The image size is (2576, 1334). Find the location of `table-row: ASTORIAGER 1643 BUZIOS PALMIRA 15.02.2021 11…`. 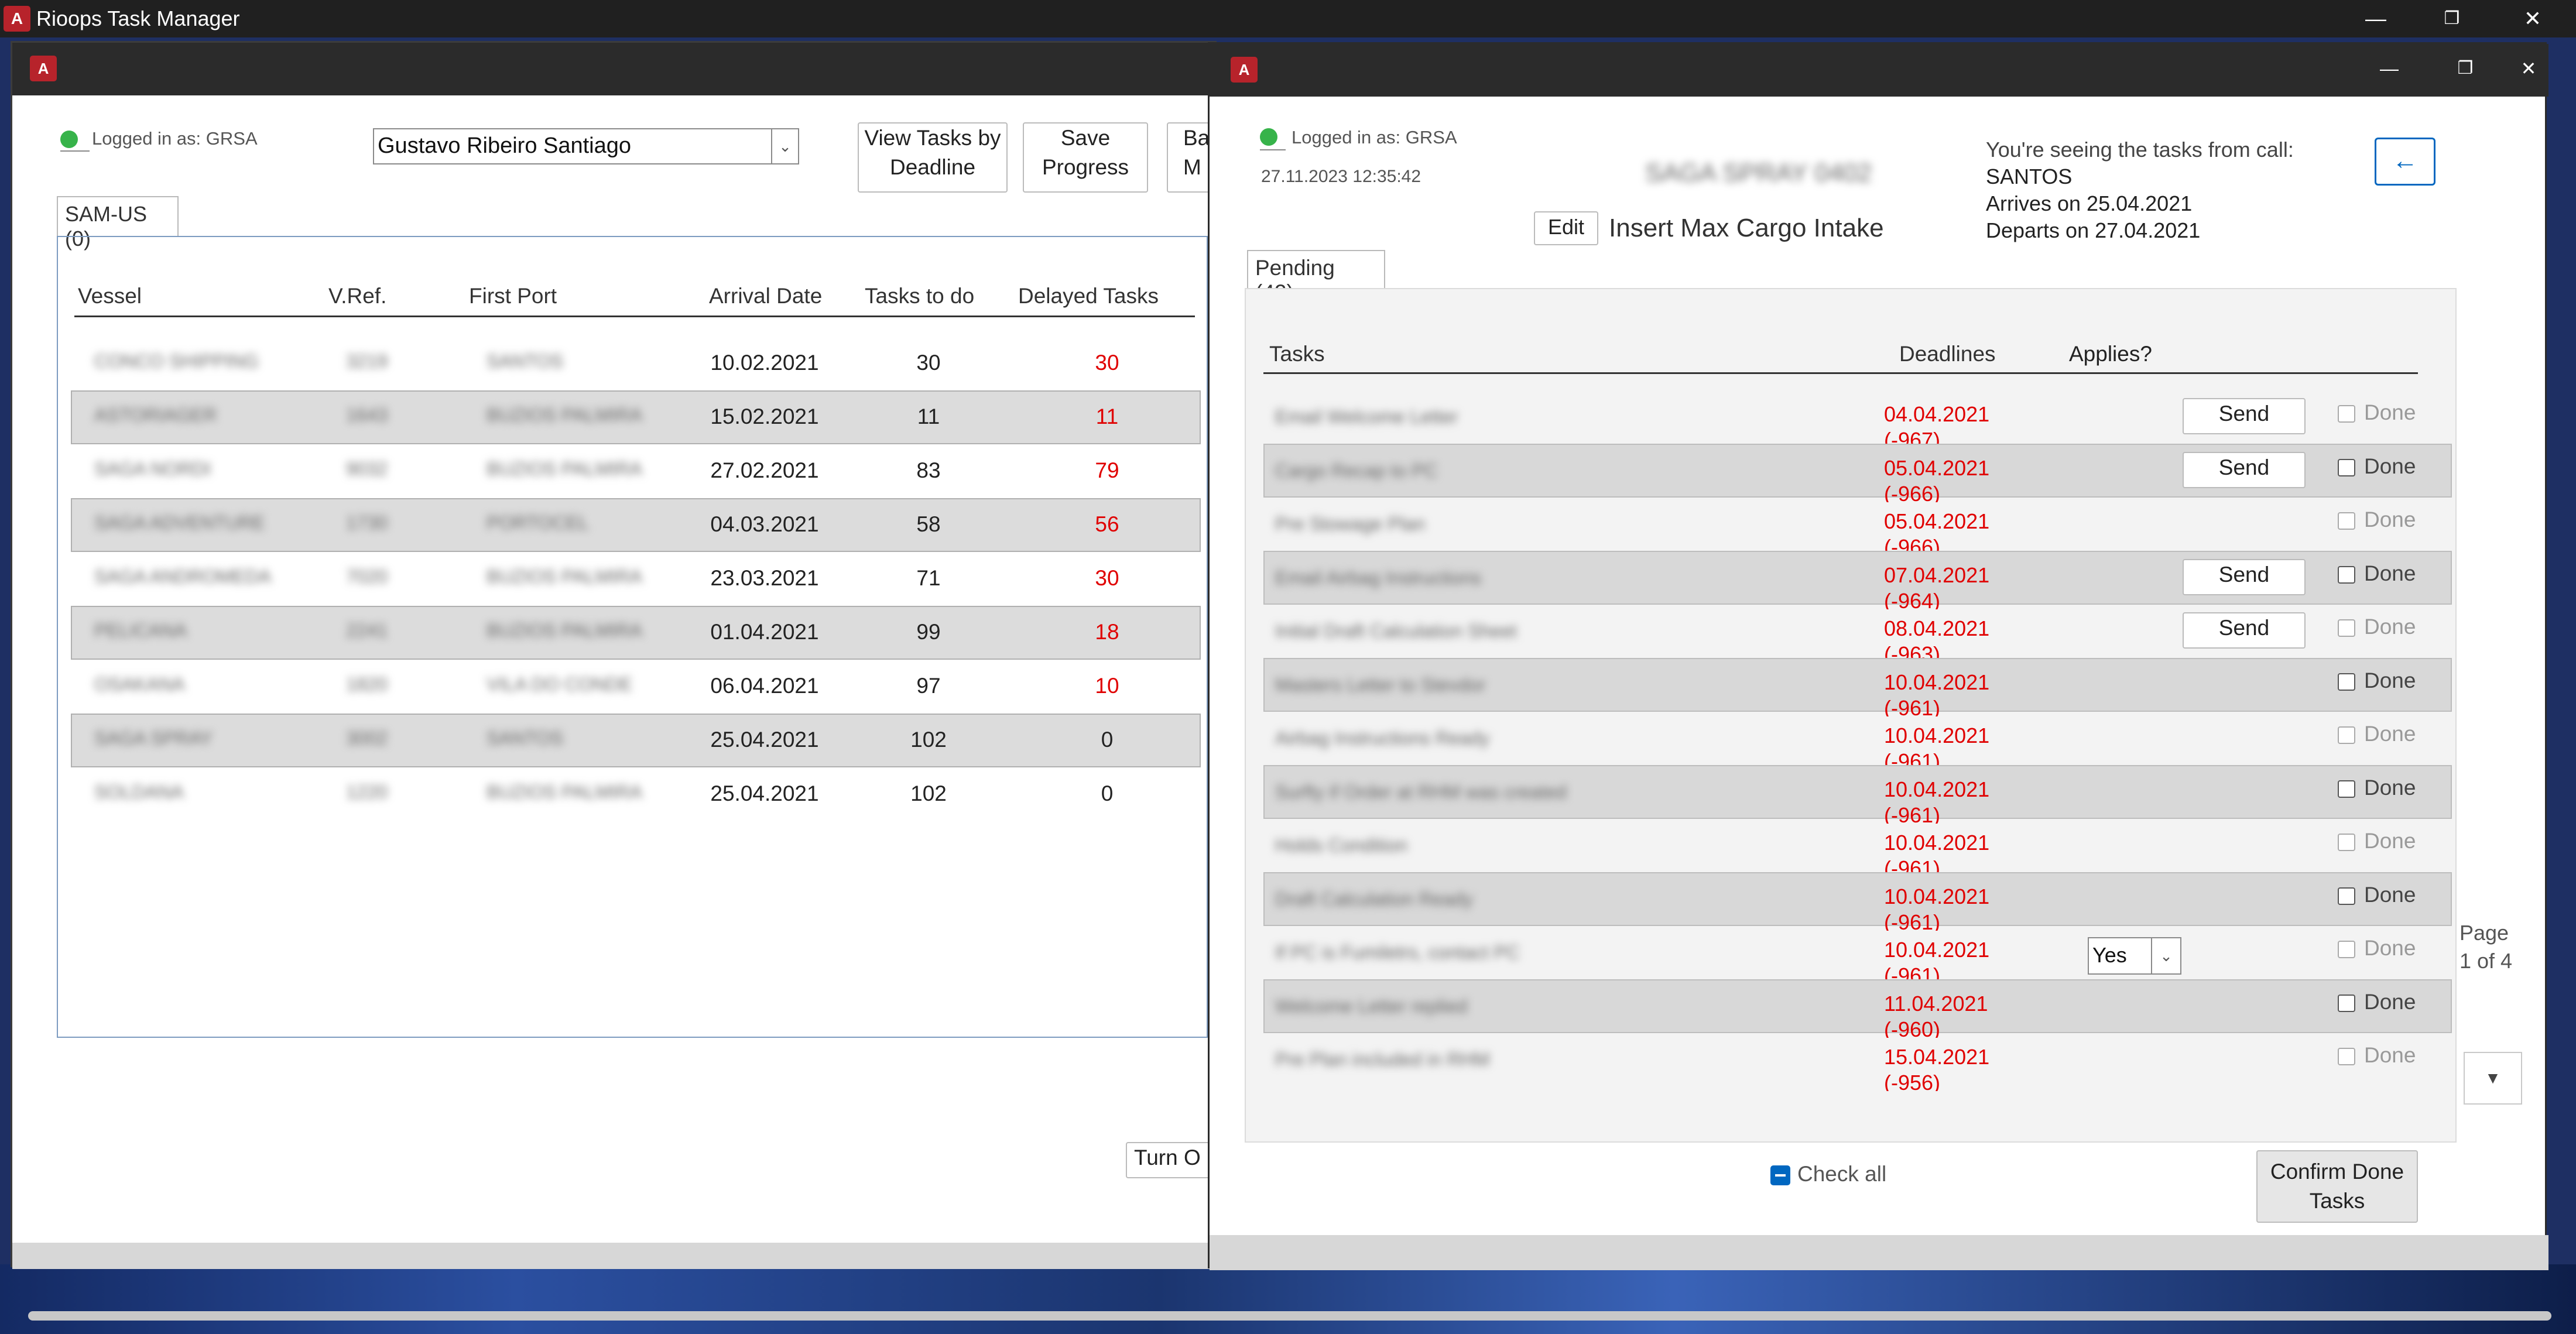

table-row: ASTORIAGER 1643 BUZIOS PALMIRA 15.02.2021 11… is located at coordinates (636, 417).